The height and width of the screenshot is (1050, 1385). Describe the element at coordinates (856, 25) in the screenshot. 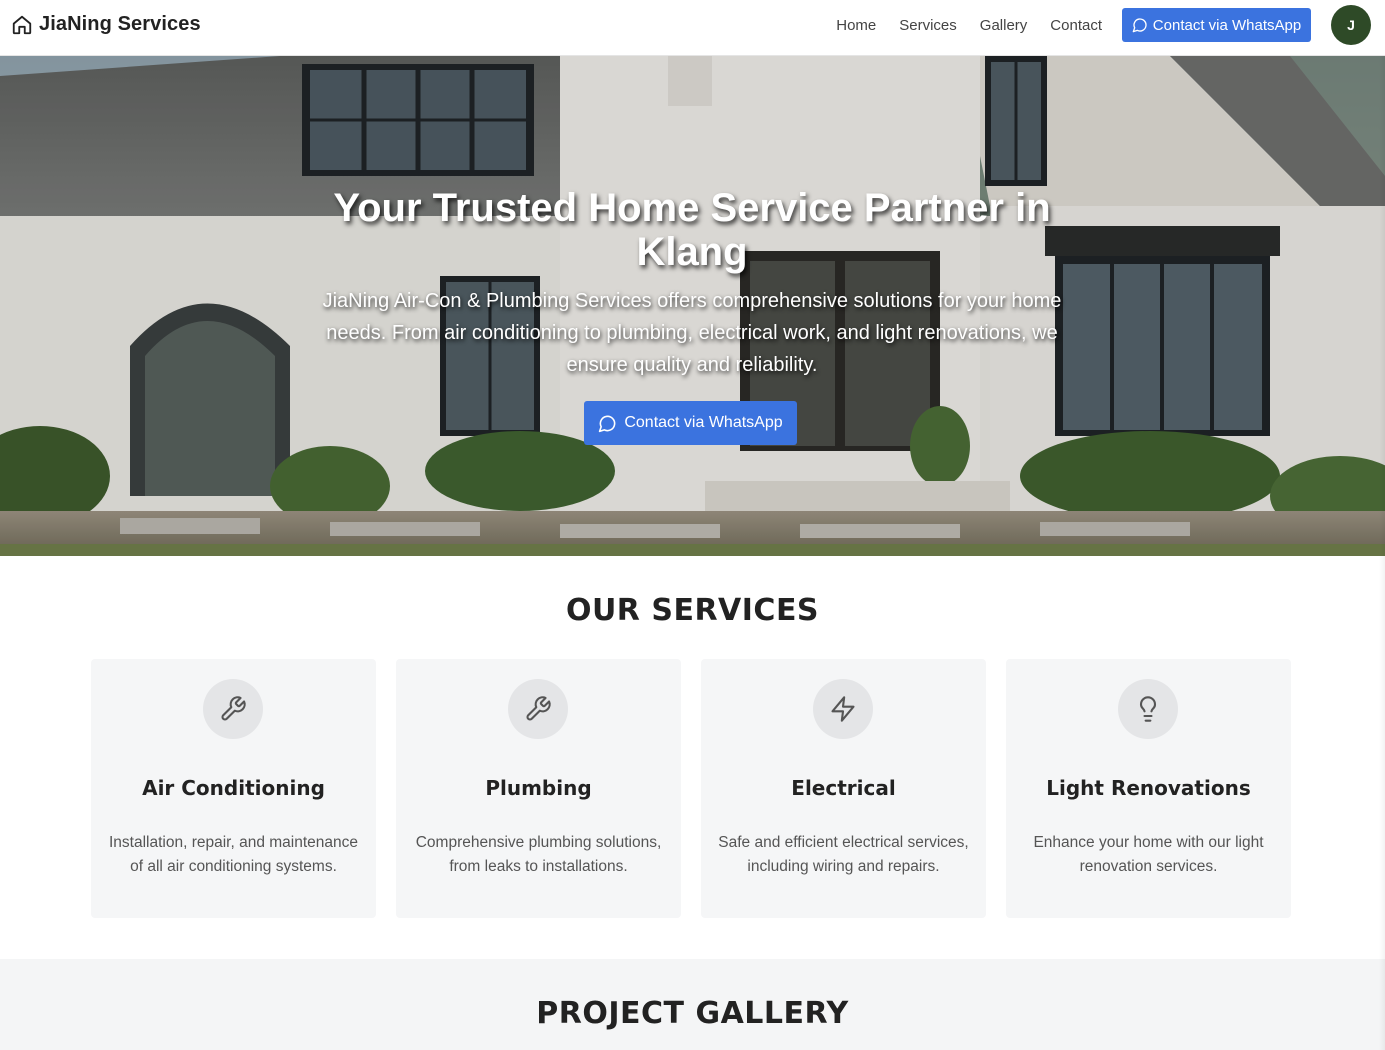

I see `nav-home: Home` at that location.